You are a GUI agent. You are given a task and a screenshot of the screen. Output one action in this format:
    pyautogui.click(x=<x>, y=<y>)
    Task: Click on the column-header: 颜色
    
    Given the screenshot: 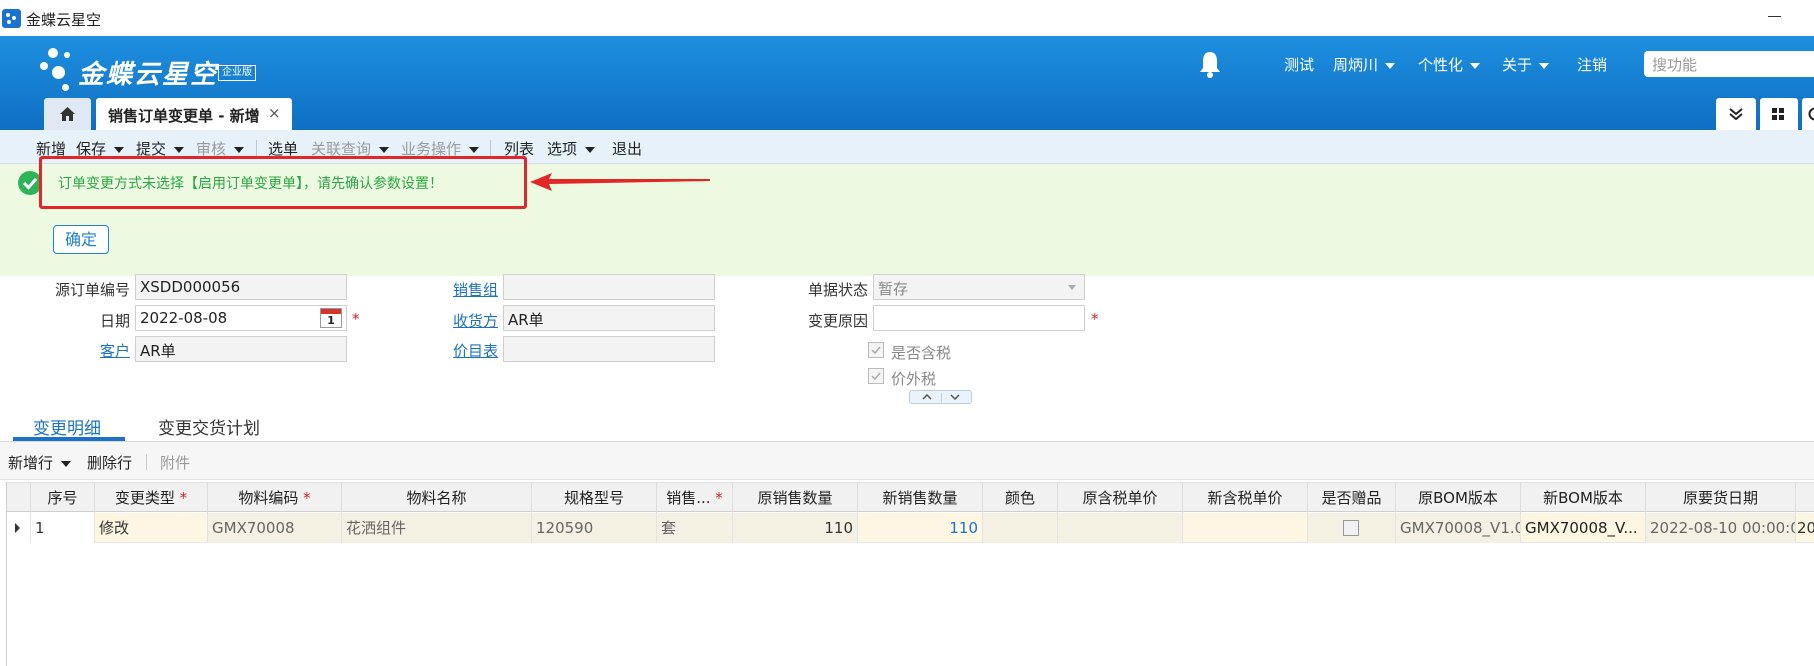 What is the action you would take?
    pyautogui.click(x=1020, y=498)
    